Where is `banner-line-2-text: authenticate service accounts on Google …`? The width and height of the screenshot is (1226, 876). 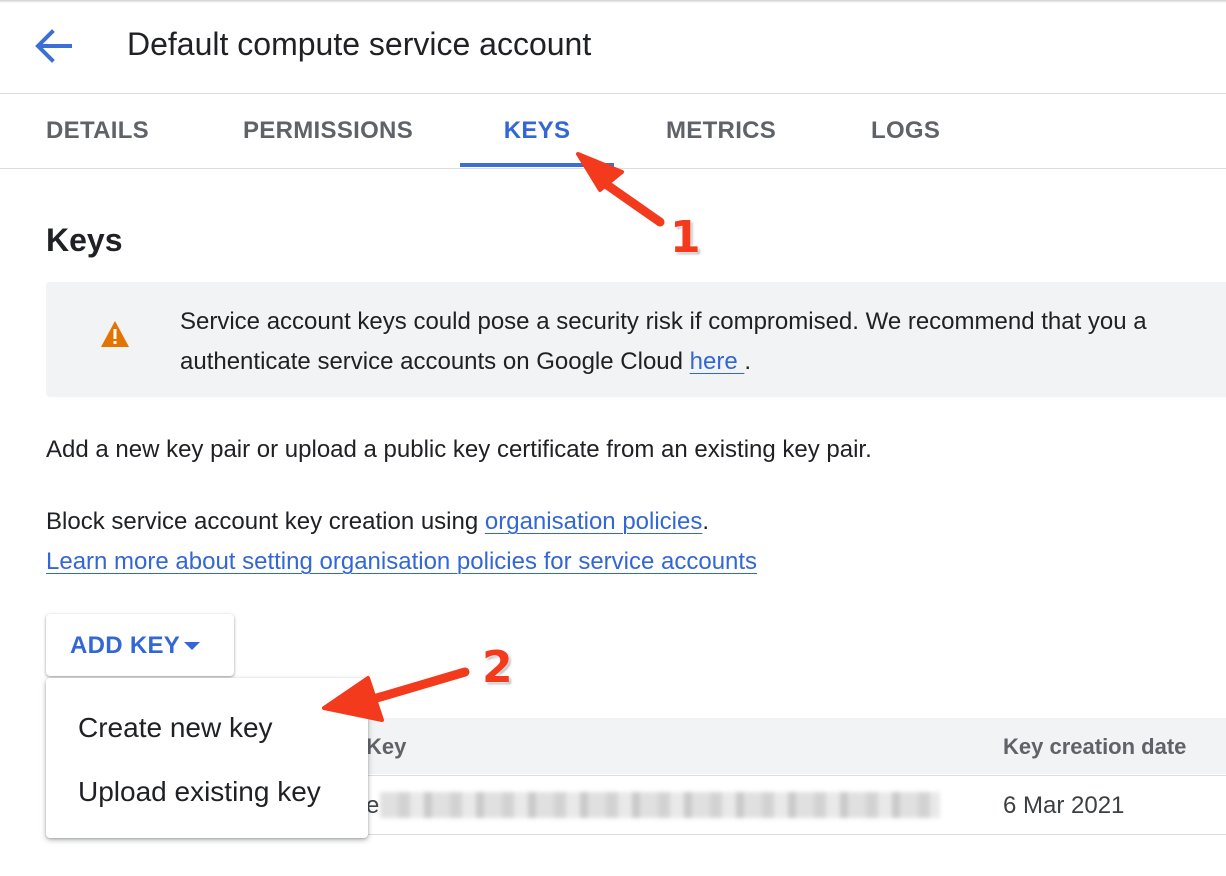
banner-line-2-text: authenticate service accounts on Google … is located at coordinates (435, 361).